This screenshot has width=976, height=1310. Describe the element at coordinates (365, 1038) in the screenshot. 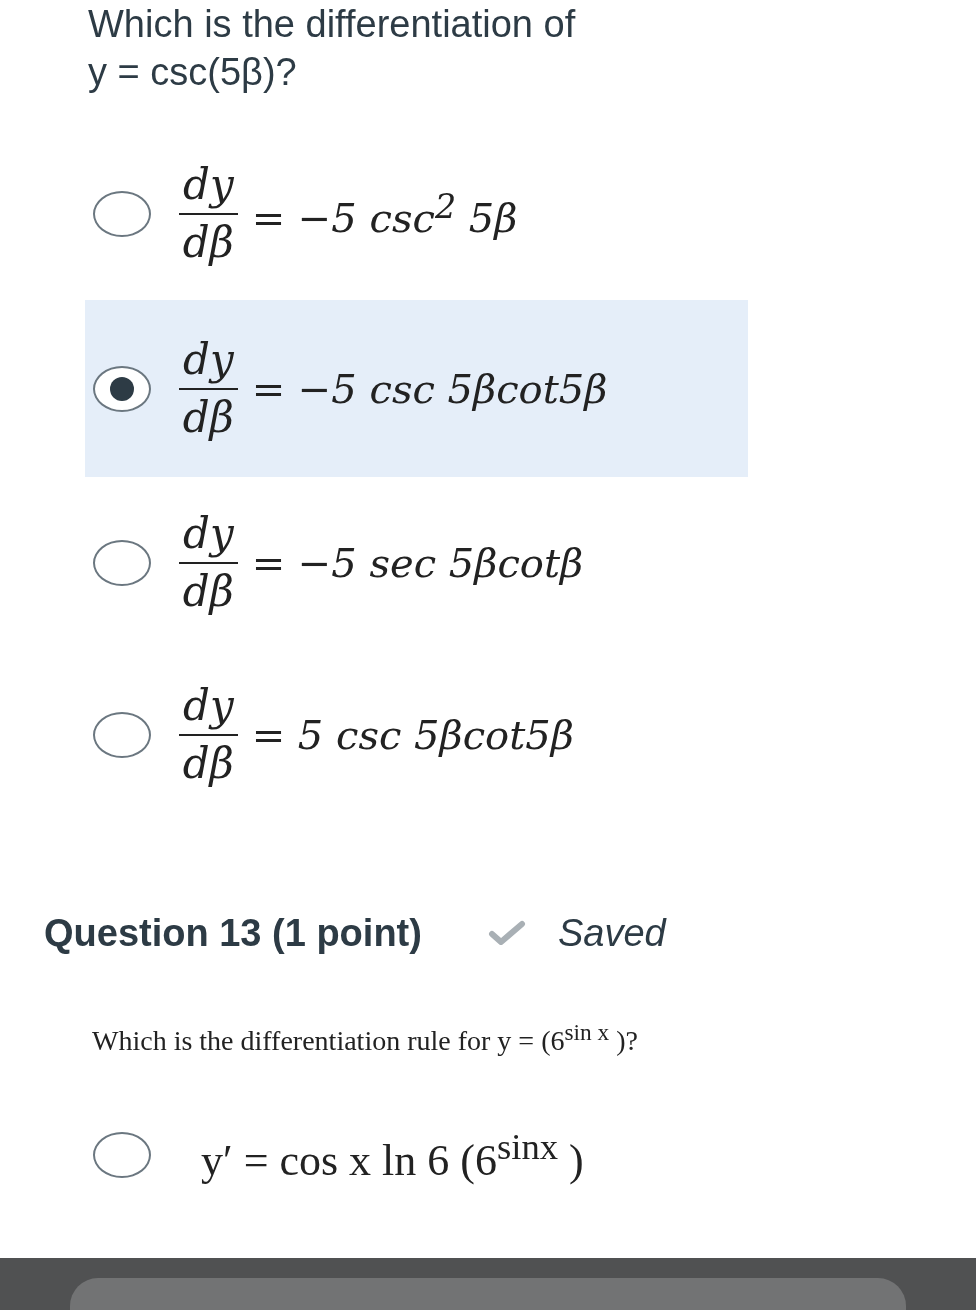

I see `question-text: Which is the differentiation rule for y = (6$^{sin x}$ )?` at that location.